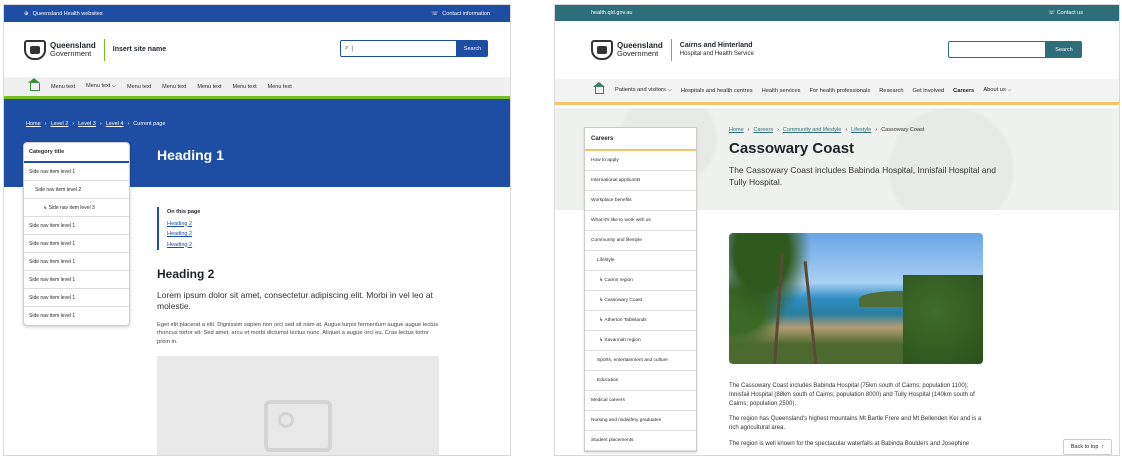  I want to click on search-form: Search, so click(1015, 49).